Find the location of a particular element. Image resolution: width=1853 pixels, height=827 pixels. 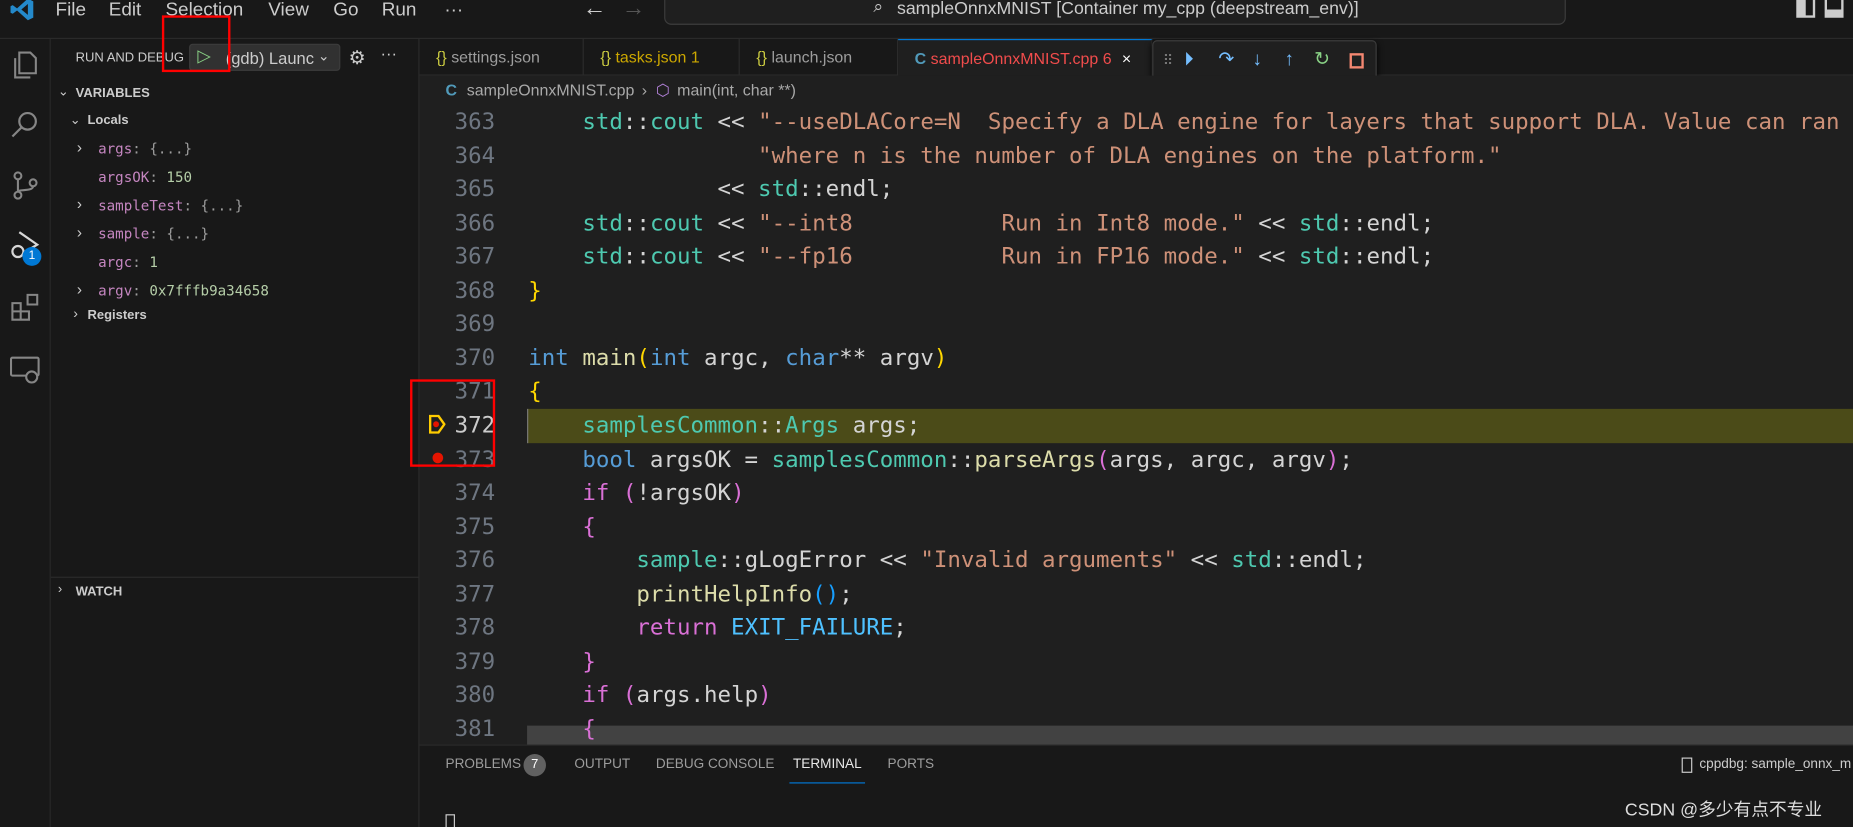

code-token: return is located at coordinates (677, 627).